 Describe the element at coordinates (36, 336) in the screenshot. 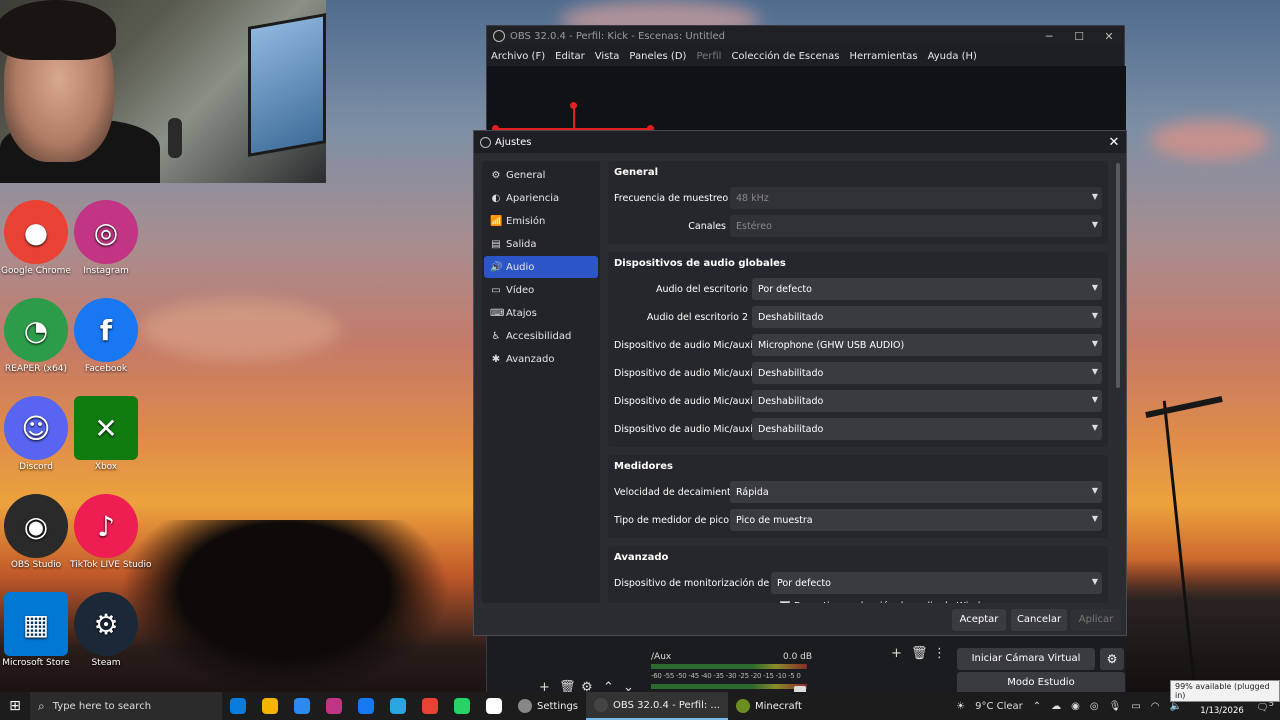

I see `desktop-icon: ◔ REAPER (x64)` at that location.